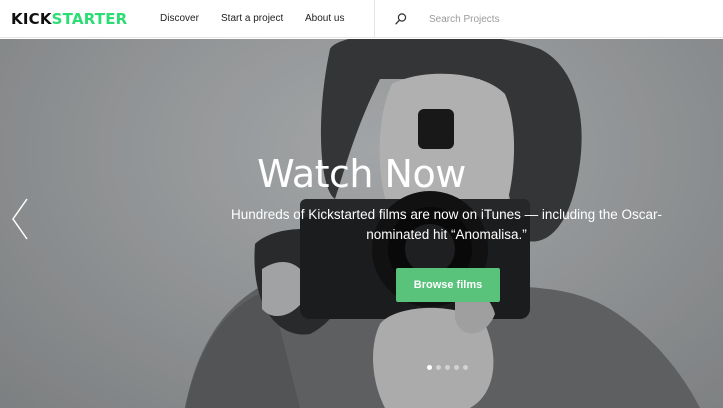 The image size is (723, 408). What do you see at coordinates (374, 19) in the screenshot?
I see `nav-divider` at bounding box center [374, 19].